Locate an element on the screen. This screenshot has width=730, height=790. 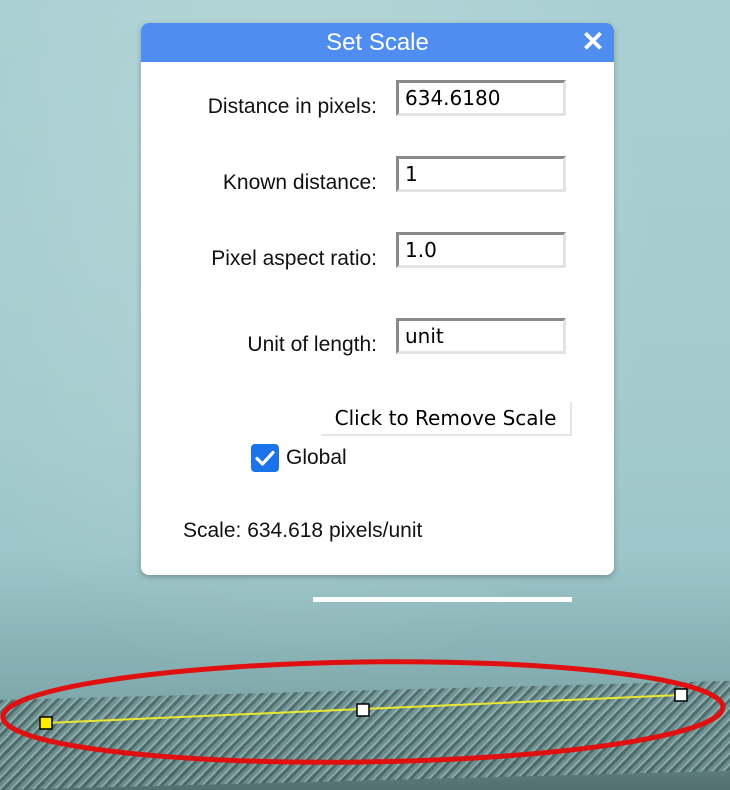
dialog-titlebar: Set Scale ✕ is located at coordinates (377, 42).